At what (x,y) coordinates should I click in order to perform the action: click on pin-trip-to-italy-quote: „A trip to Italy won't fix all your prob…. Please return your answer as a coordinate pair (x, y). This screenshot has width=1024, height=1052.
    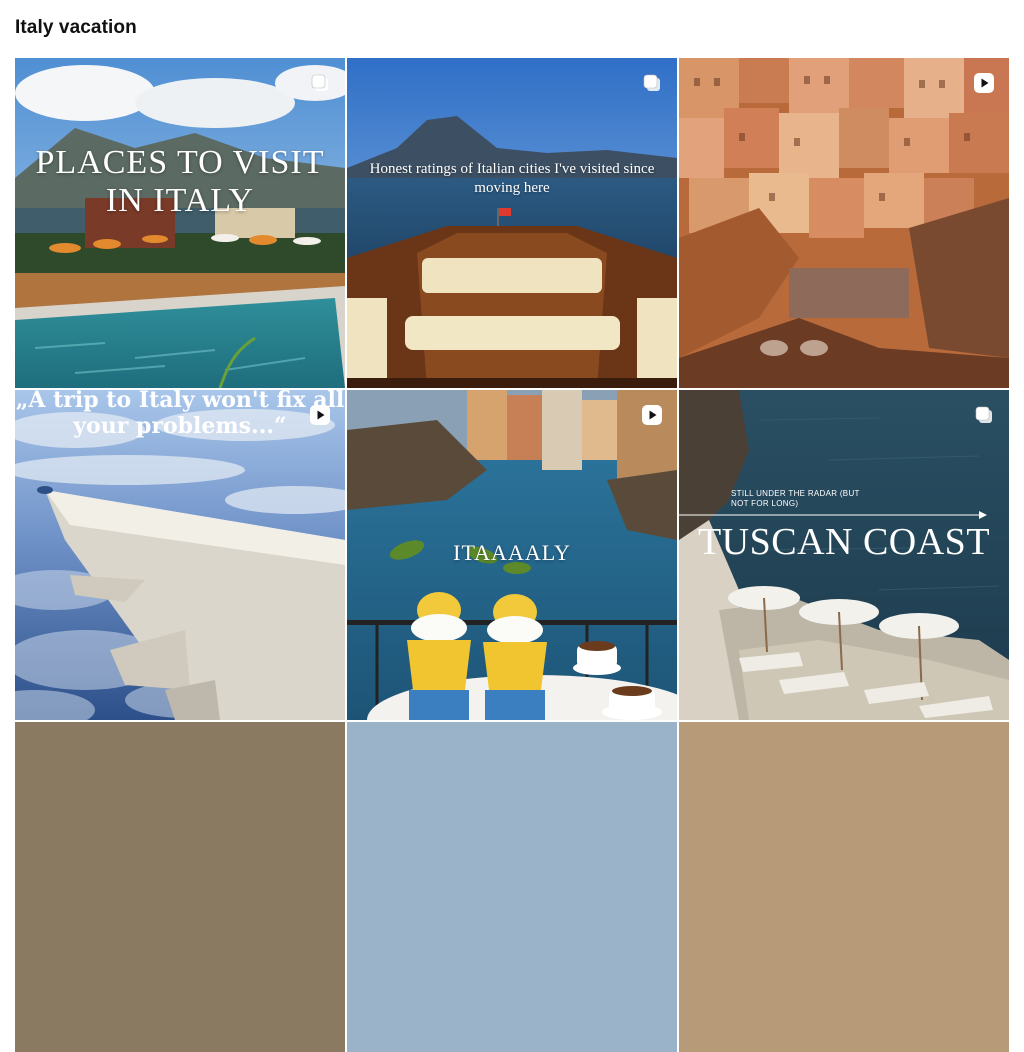
    Looking at the image, I should click on (180, 555).